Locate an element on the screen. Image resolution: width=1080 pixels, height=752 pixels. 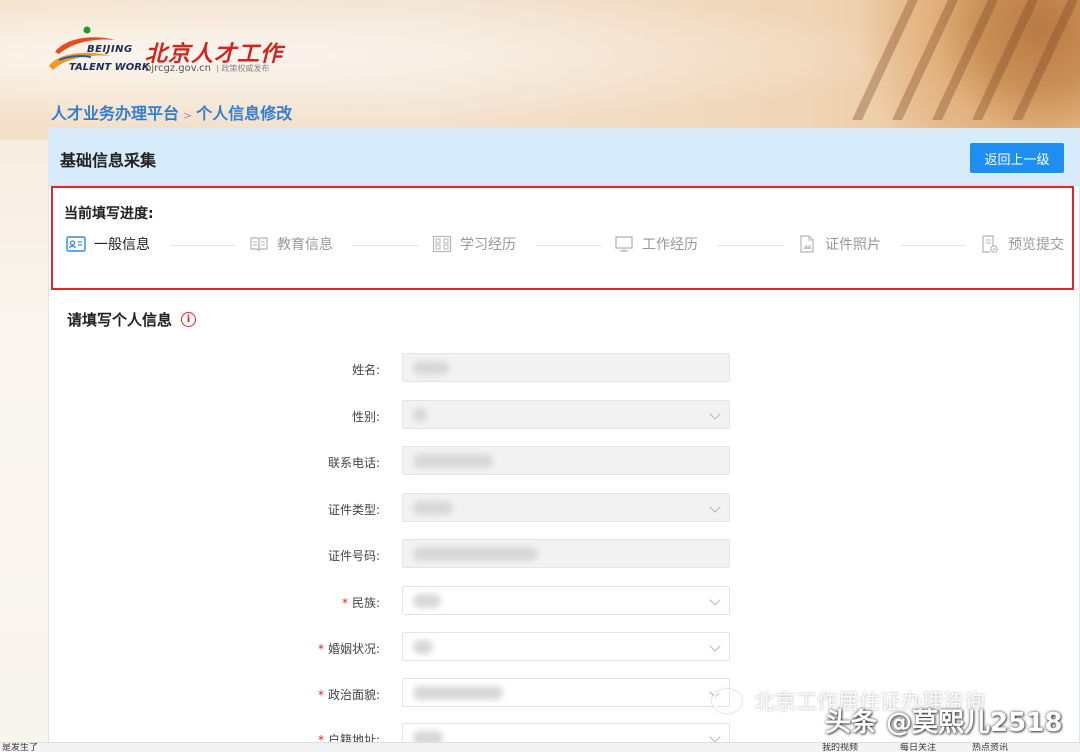
form-row-ethnicity: * 民族: is located at coordinates (564, 601).